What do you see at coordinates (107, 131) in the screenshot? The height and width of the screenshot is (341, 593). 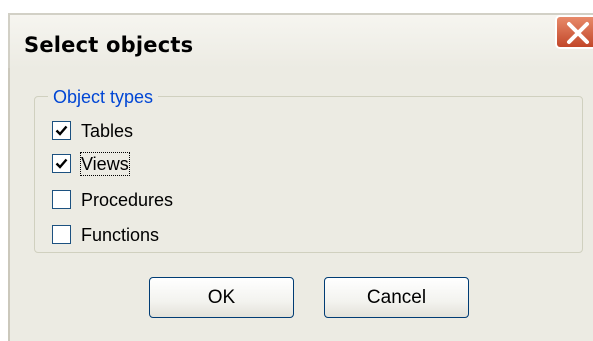 I see `checkbox-label: Tables` at bounding box center [107, 131].